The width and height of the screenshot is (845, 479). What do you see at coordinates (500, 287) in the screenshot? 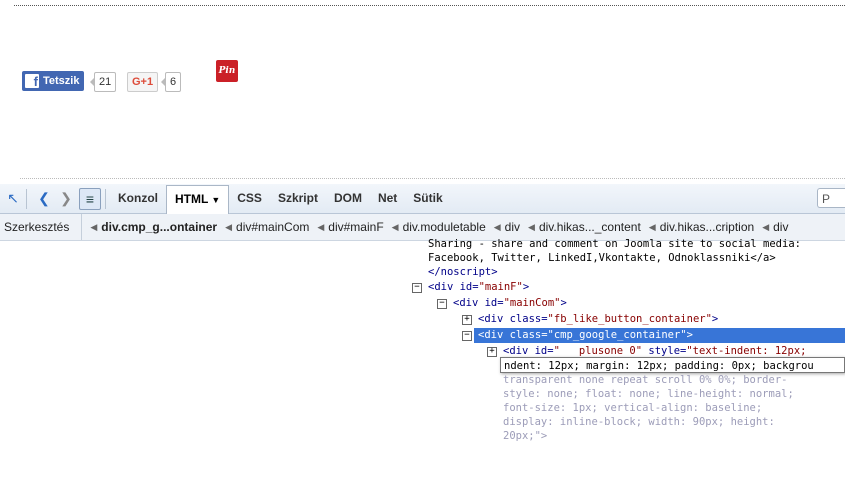
I see `attr-value: "mainF"` at bounding box center [500, 287].